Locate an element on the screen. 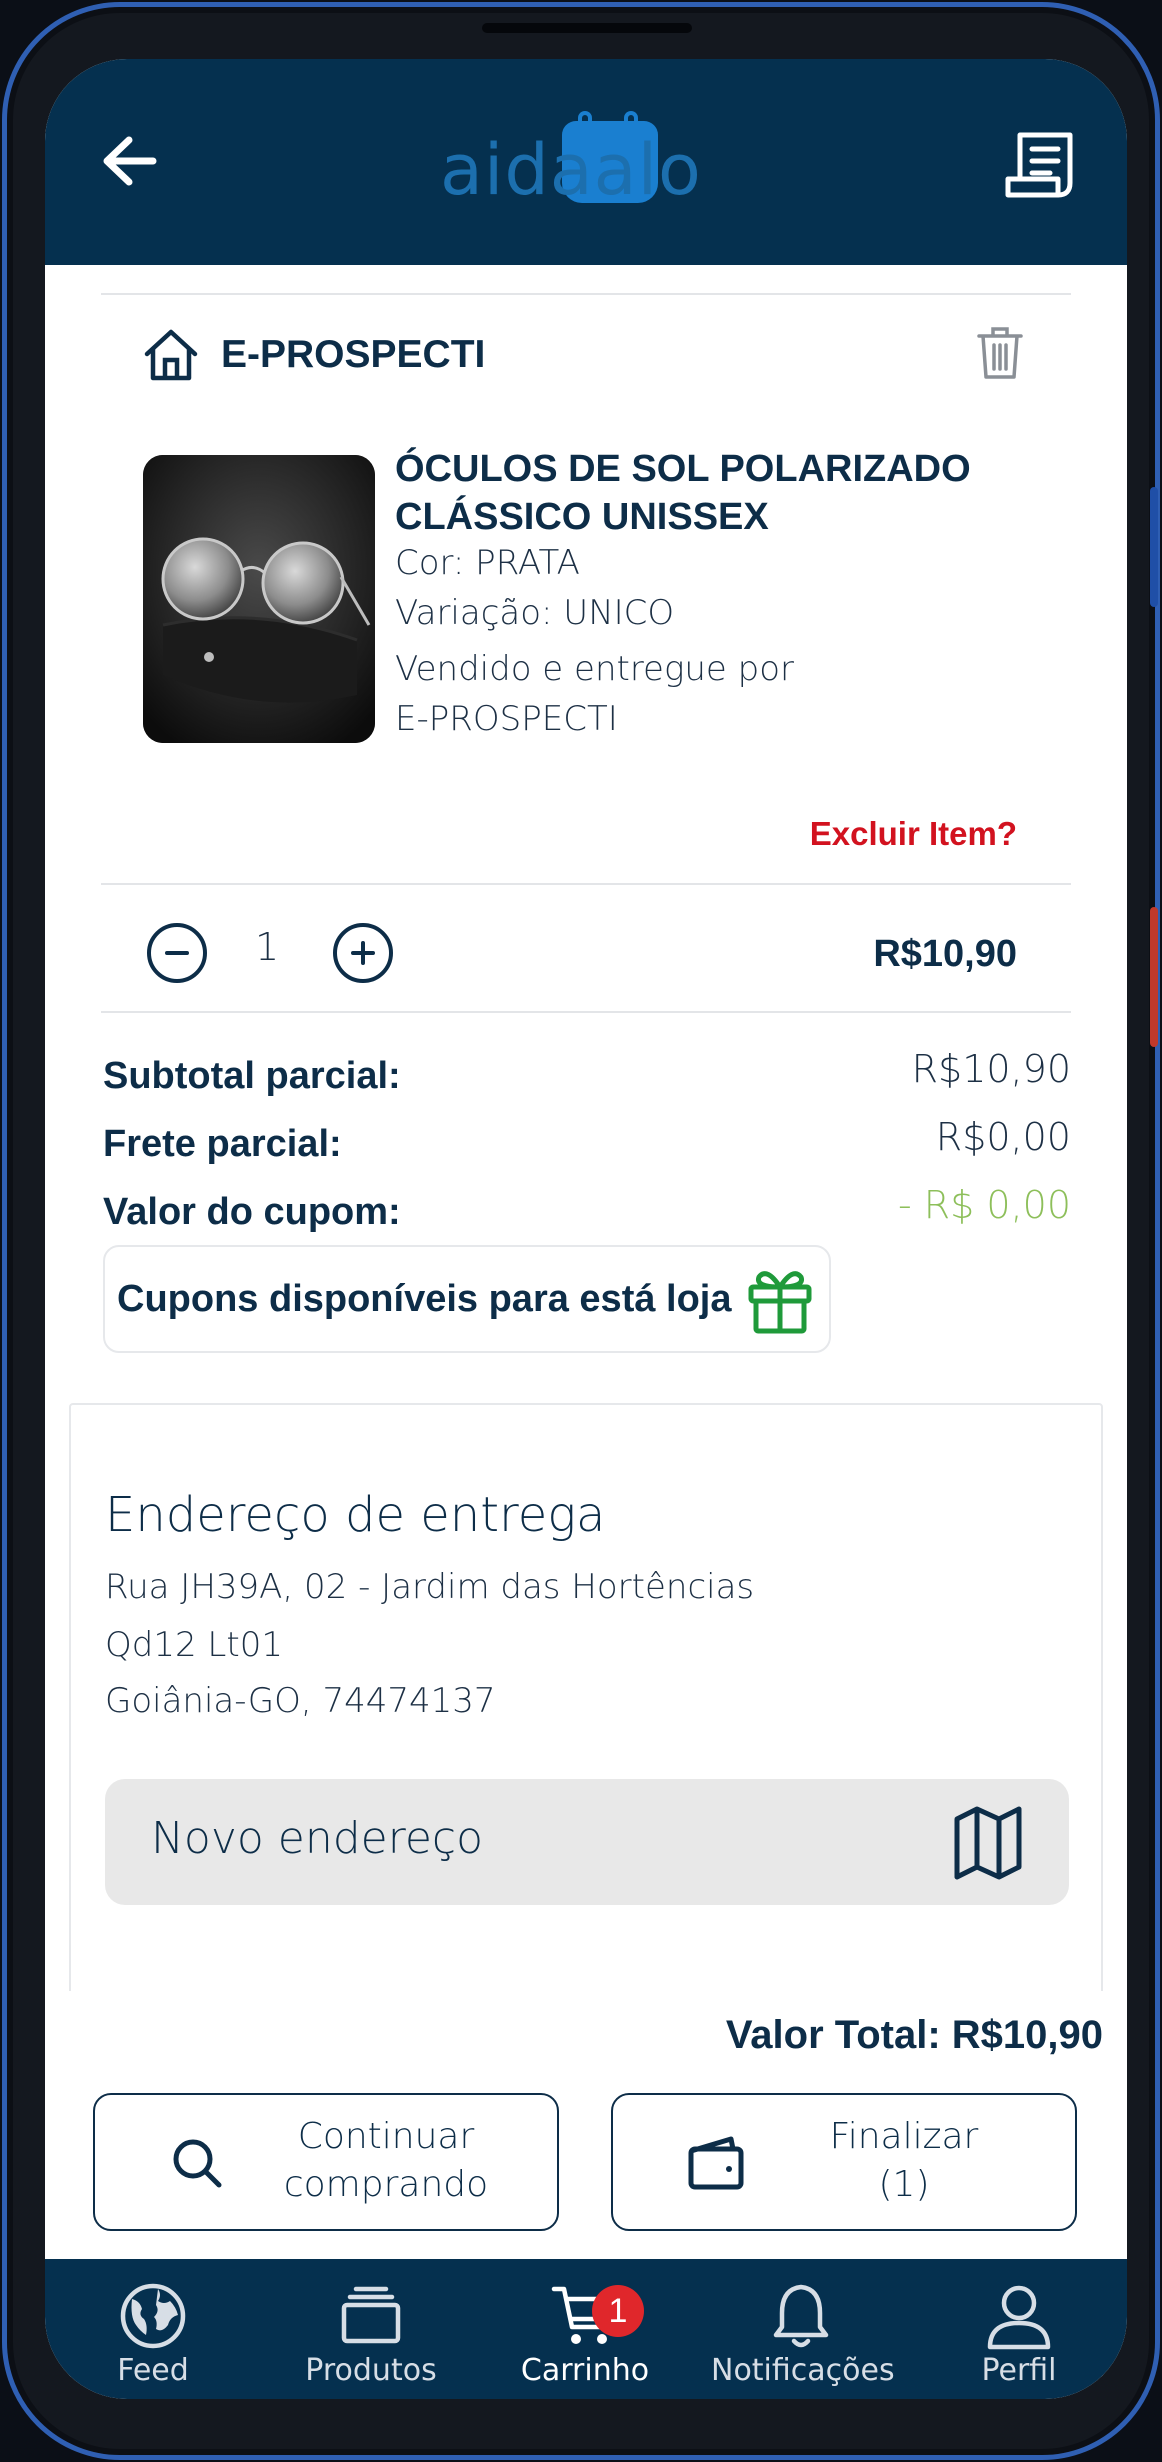  store-name: E-PROSPECTI is located at coordinates (353, 354).